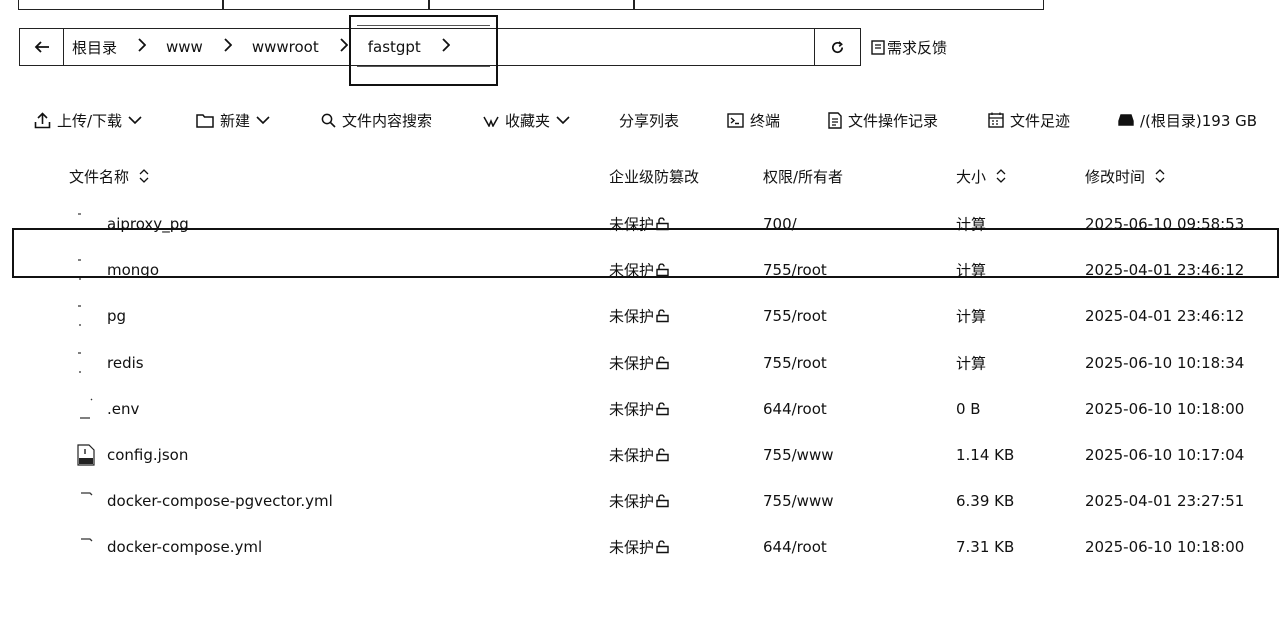 The height and width of the screenshot is (620, 1280). Describe the element at coordinates (985, 501) in the screenshot. I see `size-value: 6.39 KB` at that location.